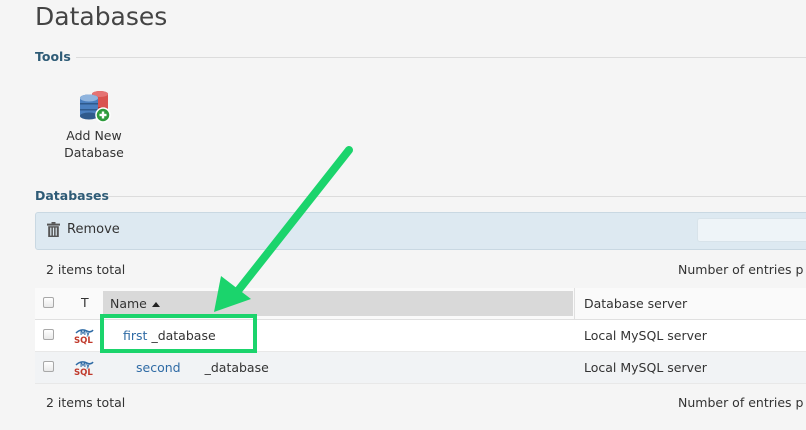 Image resolution: width=806 pixels, height=430 pixels. What do you see at coordinates (94, 135) in the screenshot?
I see `add-new-database-label-line1: Add New` at bounding box center [94, 135].